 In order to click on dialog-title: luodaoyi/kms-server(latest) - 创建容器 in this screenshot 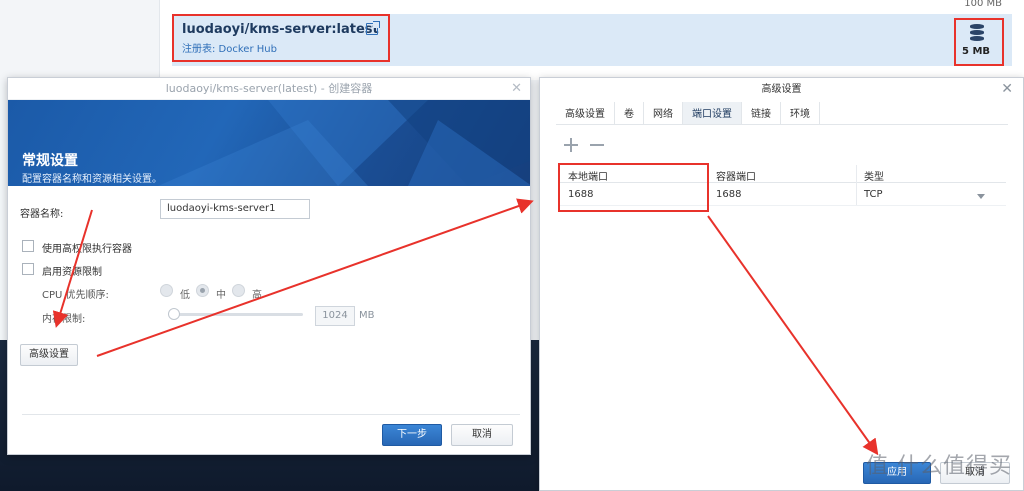, I will do `click(269, 89)`.